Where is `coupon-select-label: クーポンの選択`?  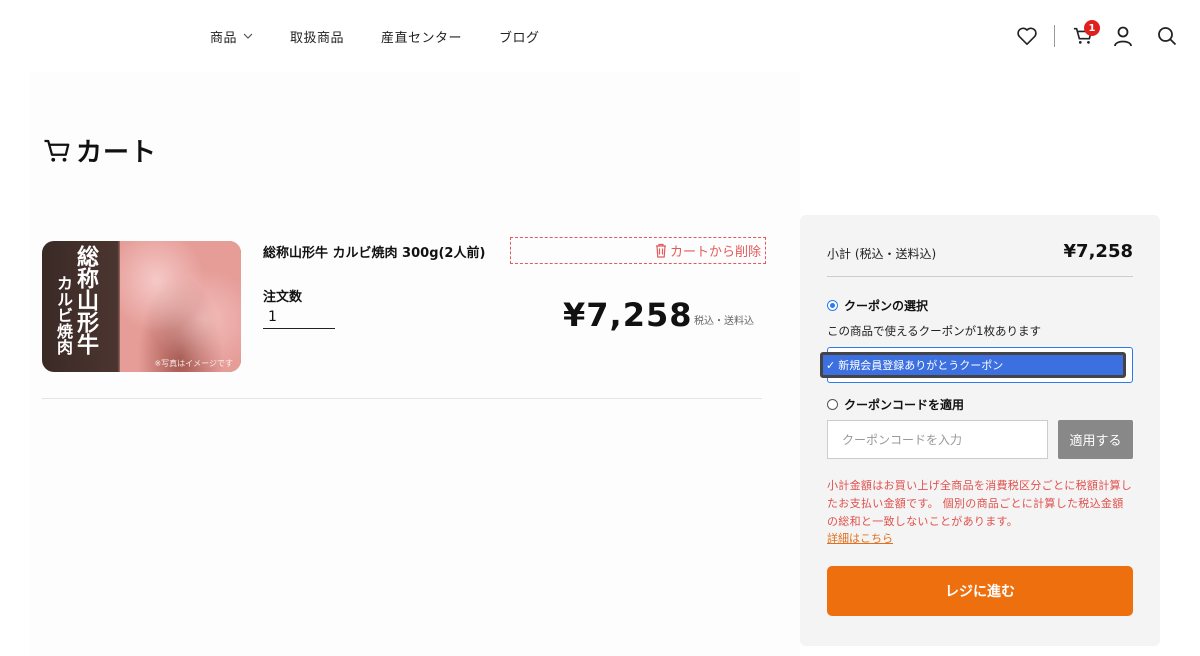
coupon-select-label: クーポンの選択 is located at coordinates (886, 306).